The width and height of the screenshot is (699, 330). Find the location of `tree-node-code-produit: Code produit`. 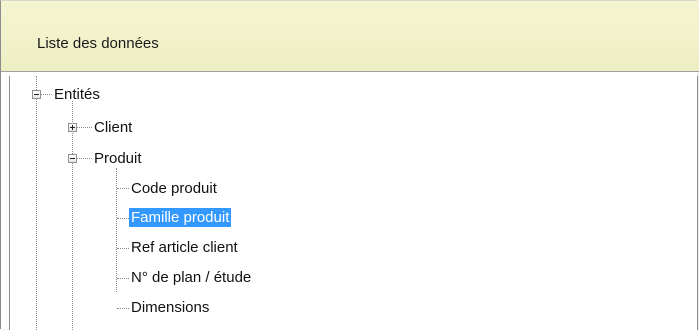

tree-node-code-produit: Code produit is located at coordinates (174, 188).